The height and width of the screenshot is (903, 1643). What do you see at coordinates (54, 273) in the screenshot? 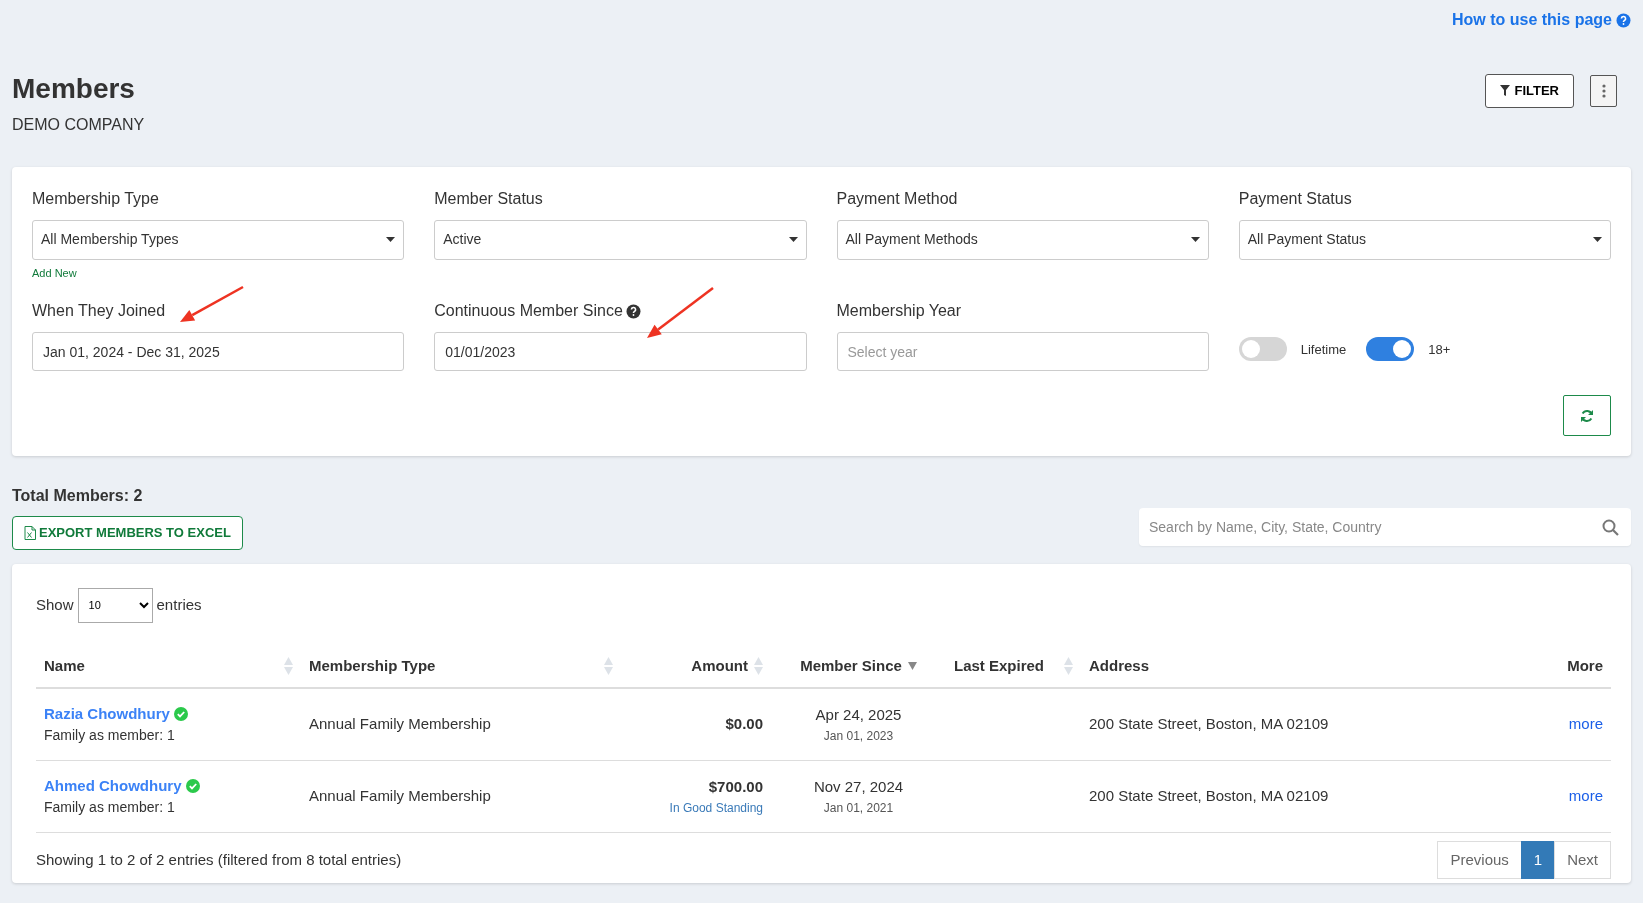
I see `add-new-link: Add New` at bounding box center [54, 273].